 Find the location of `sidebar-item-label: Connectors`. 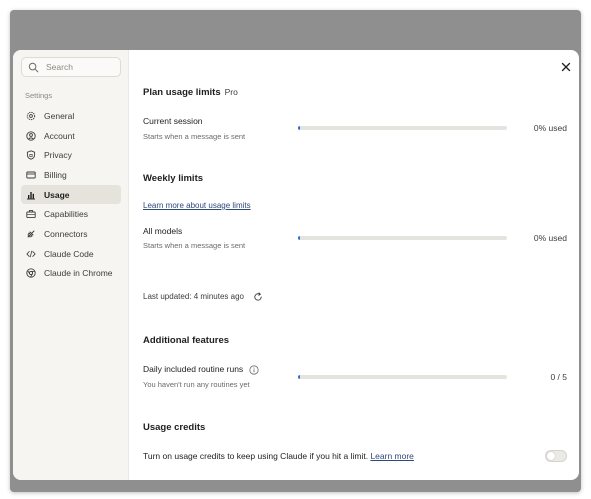

sidebar-item-label: Connectors is located at coordinates (66, 233).